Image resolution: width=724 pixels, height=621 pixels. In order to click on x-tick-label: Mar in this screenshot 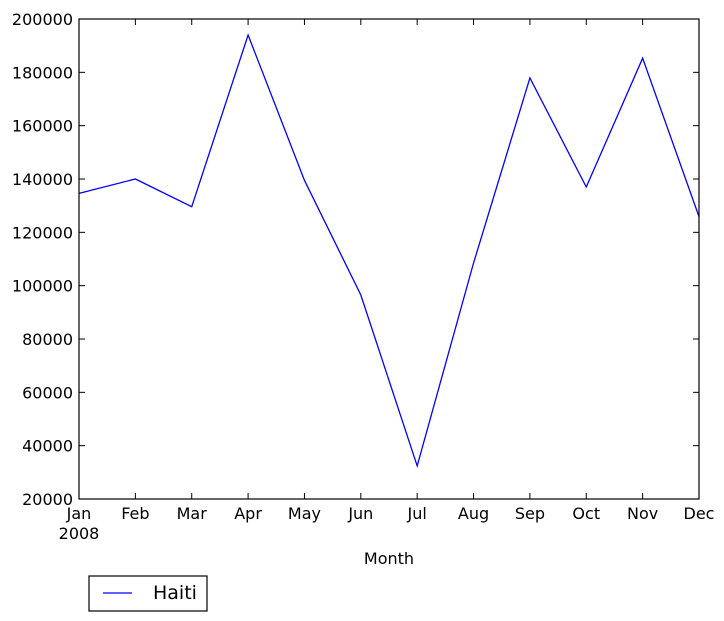, I will do `click(192, 513)`.